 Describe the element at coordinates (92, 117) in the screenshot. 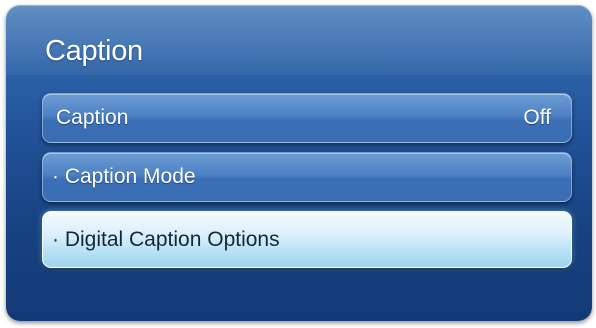

I see `caption-toggle-label: Caption` at that location.